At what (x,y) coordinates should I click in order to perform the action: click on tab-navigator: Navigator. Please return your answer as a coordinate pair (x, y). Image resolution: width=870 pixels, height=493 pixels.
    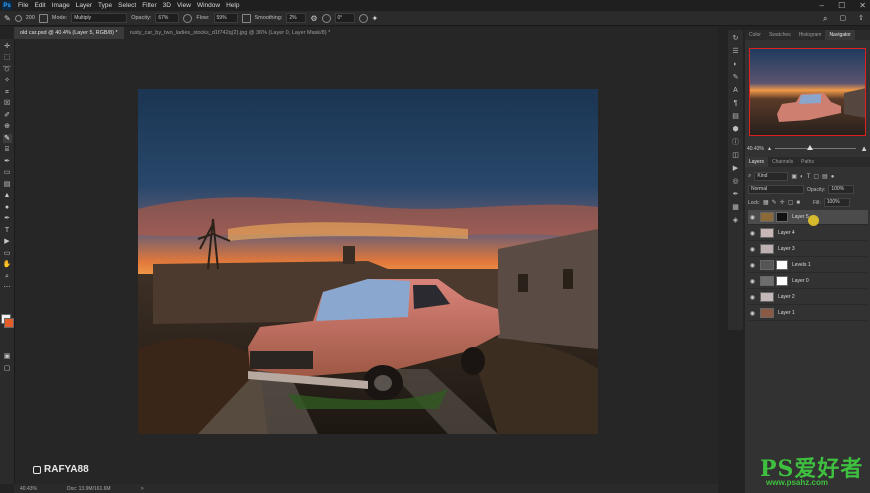
    Looking at the image, I should click on (840, 35).